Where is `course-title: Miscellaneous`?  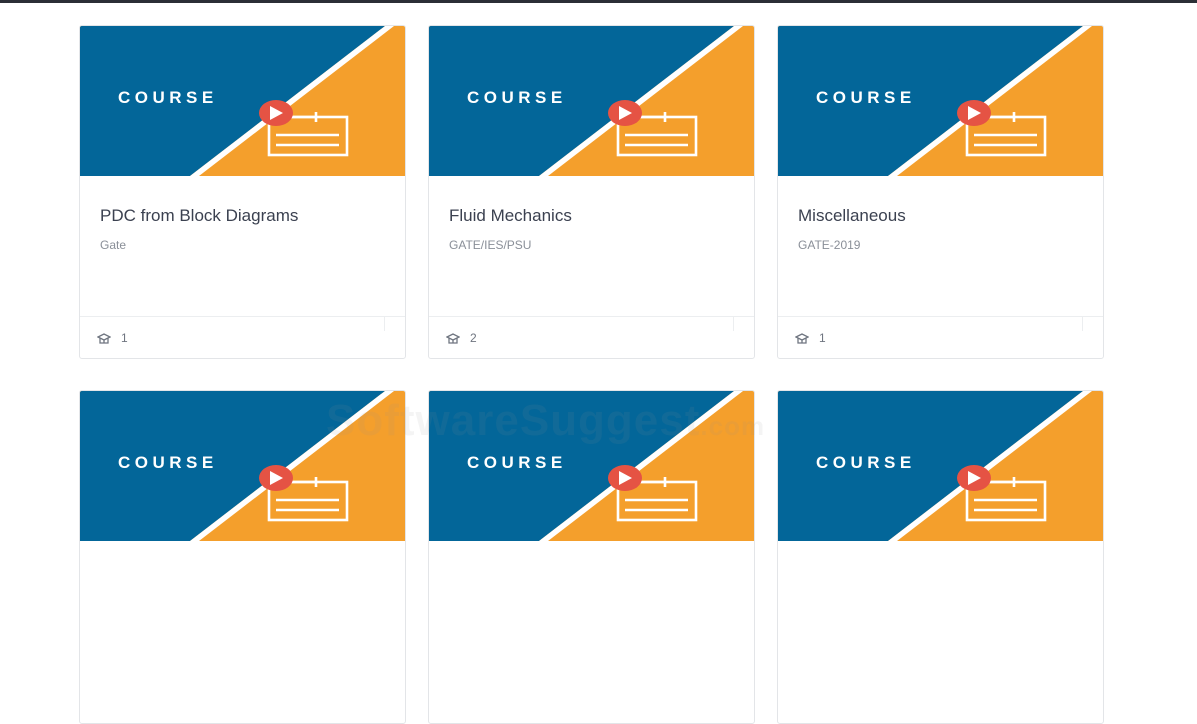 course-title: Miscellaneous is located at coordinates (940, 216).